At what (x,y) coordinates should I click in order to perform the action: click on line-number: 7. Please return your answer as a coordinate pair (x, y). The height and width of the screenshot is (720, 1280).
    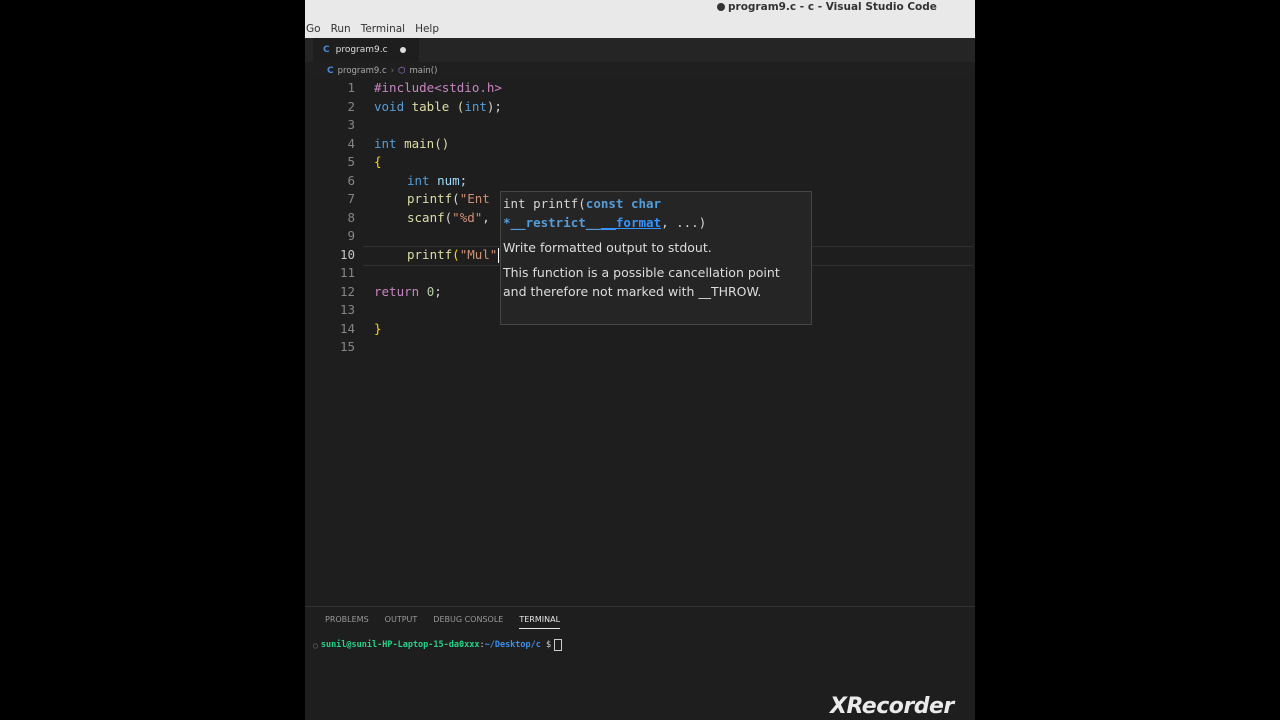
    Looking at the image, I should click on (351, 198).